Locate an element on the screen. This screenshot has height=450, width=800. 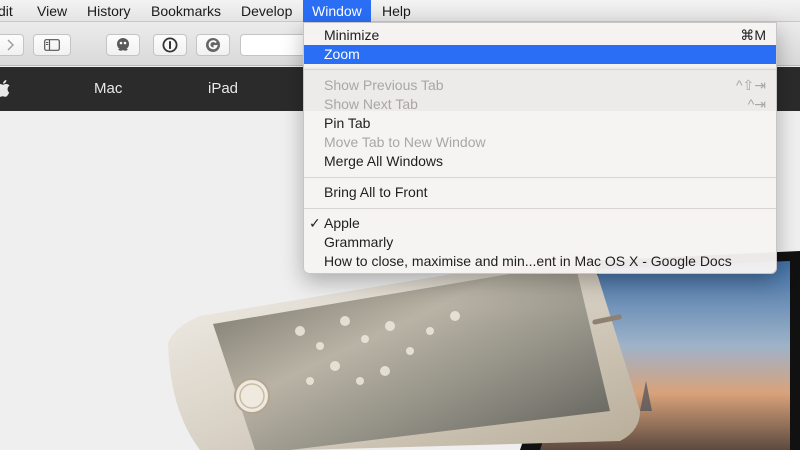
menu-window: Window is located at coordinates (337, 11).